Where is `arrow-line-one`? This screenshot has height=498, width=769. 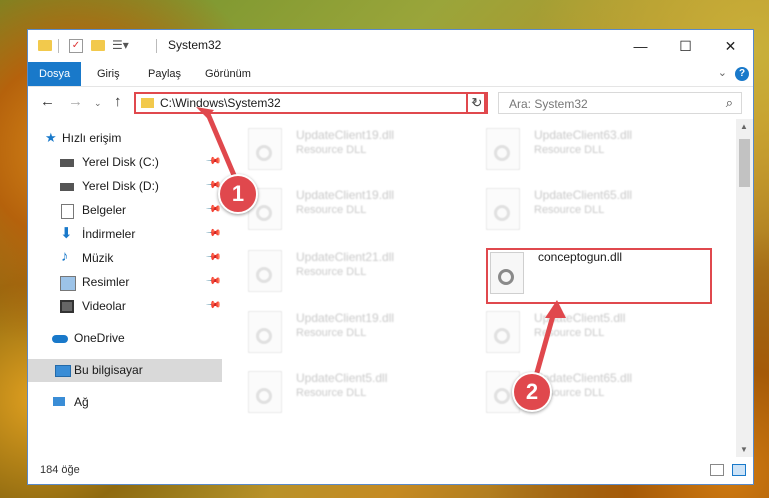 arrow-line-one is located at coordinates (222, 147).